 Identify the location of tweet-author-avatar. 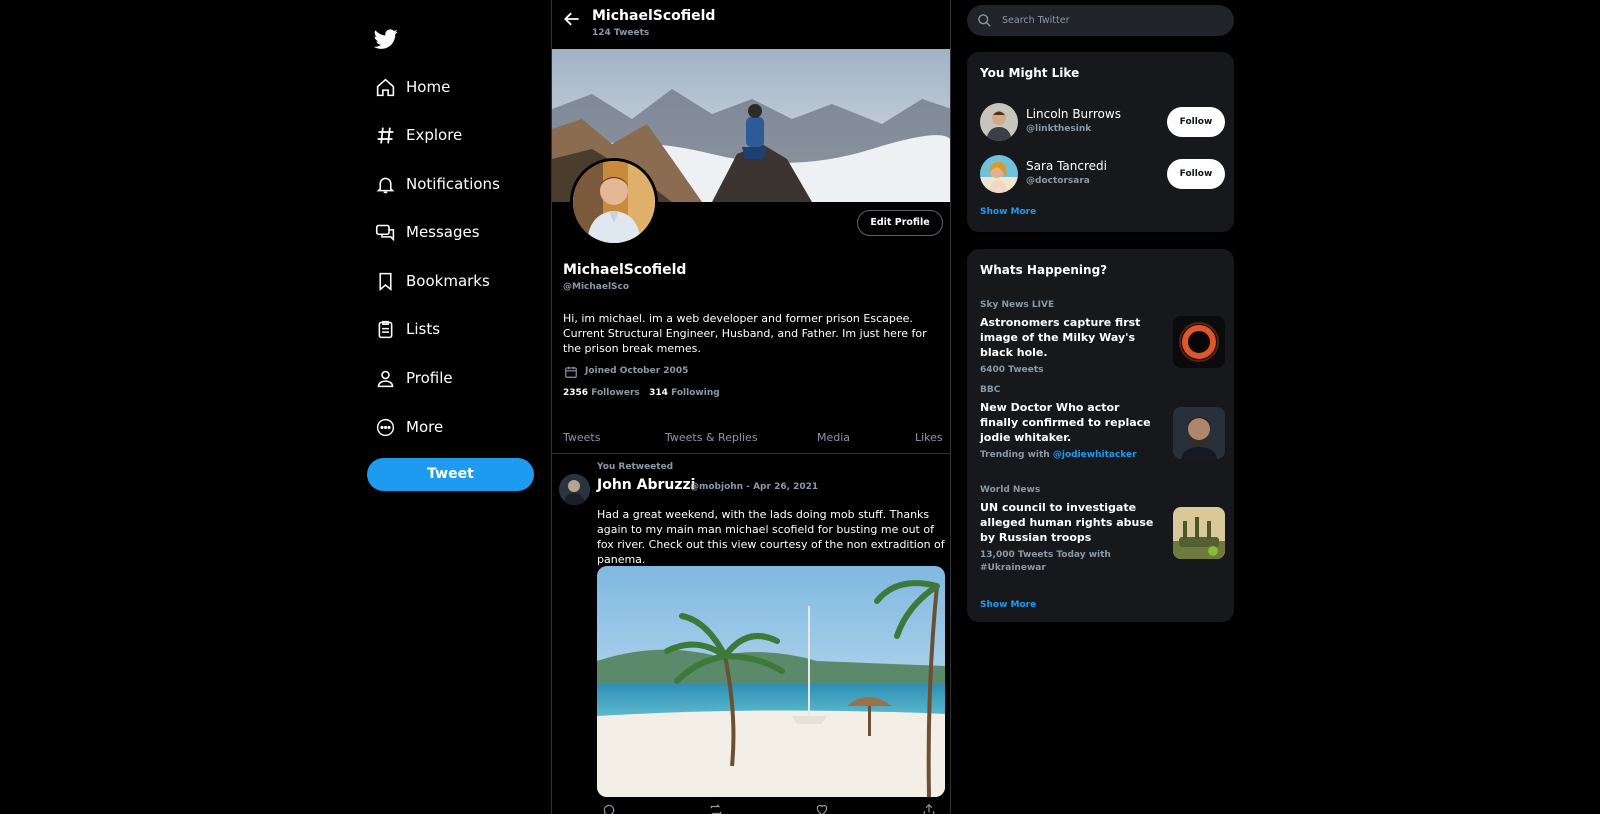
(574, 489).